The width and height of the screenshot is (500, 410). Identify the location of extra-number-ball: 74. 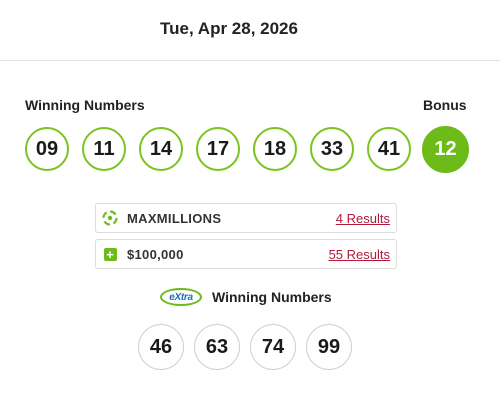
(273, 347).